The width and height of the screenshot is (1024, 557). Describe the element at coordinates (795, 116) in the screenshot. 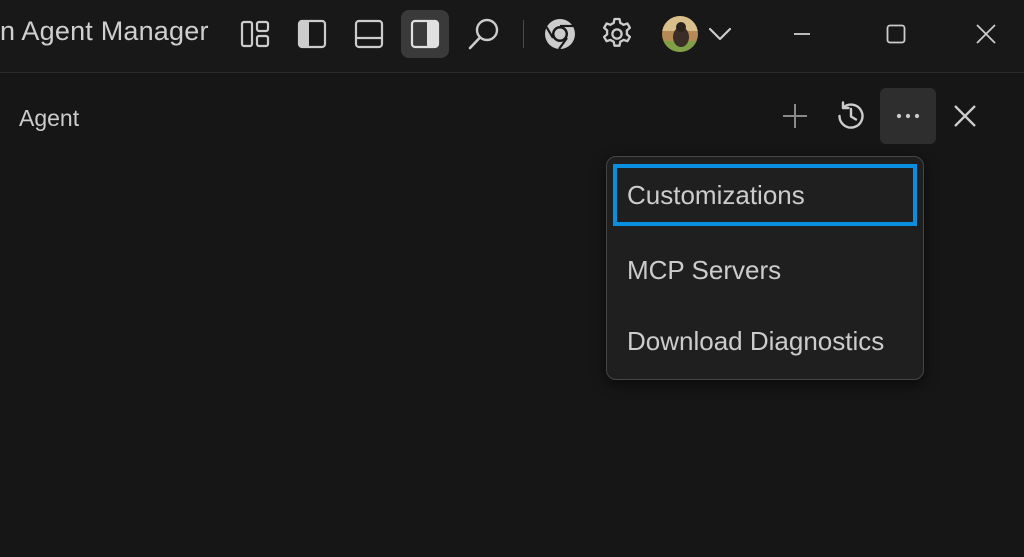

I see `plus-icon` at that location.